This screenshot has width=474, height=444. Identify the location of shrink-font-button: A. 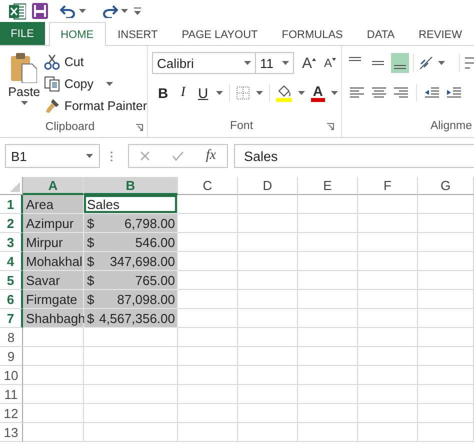
(330, 63).